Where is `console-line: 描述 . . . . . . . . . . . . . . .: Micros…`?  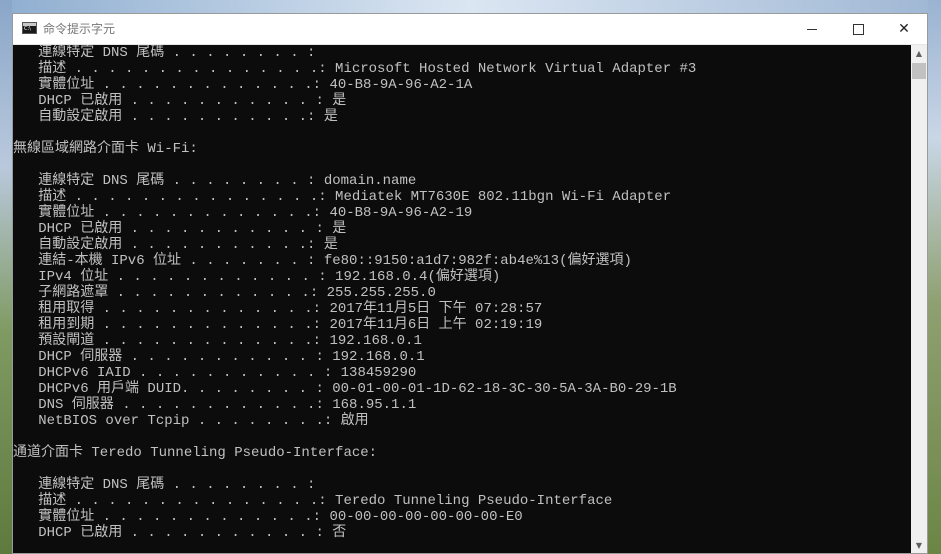 console-line: 描述 . . . . . . . . . . . . . . .: Micros… is located at coordinates (355, 69).